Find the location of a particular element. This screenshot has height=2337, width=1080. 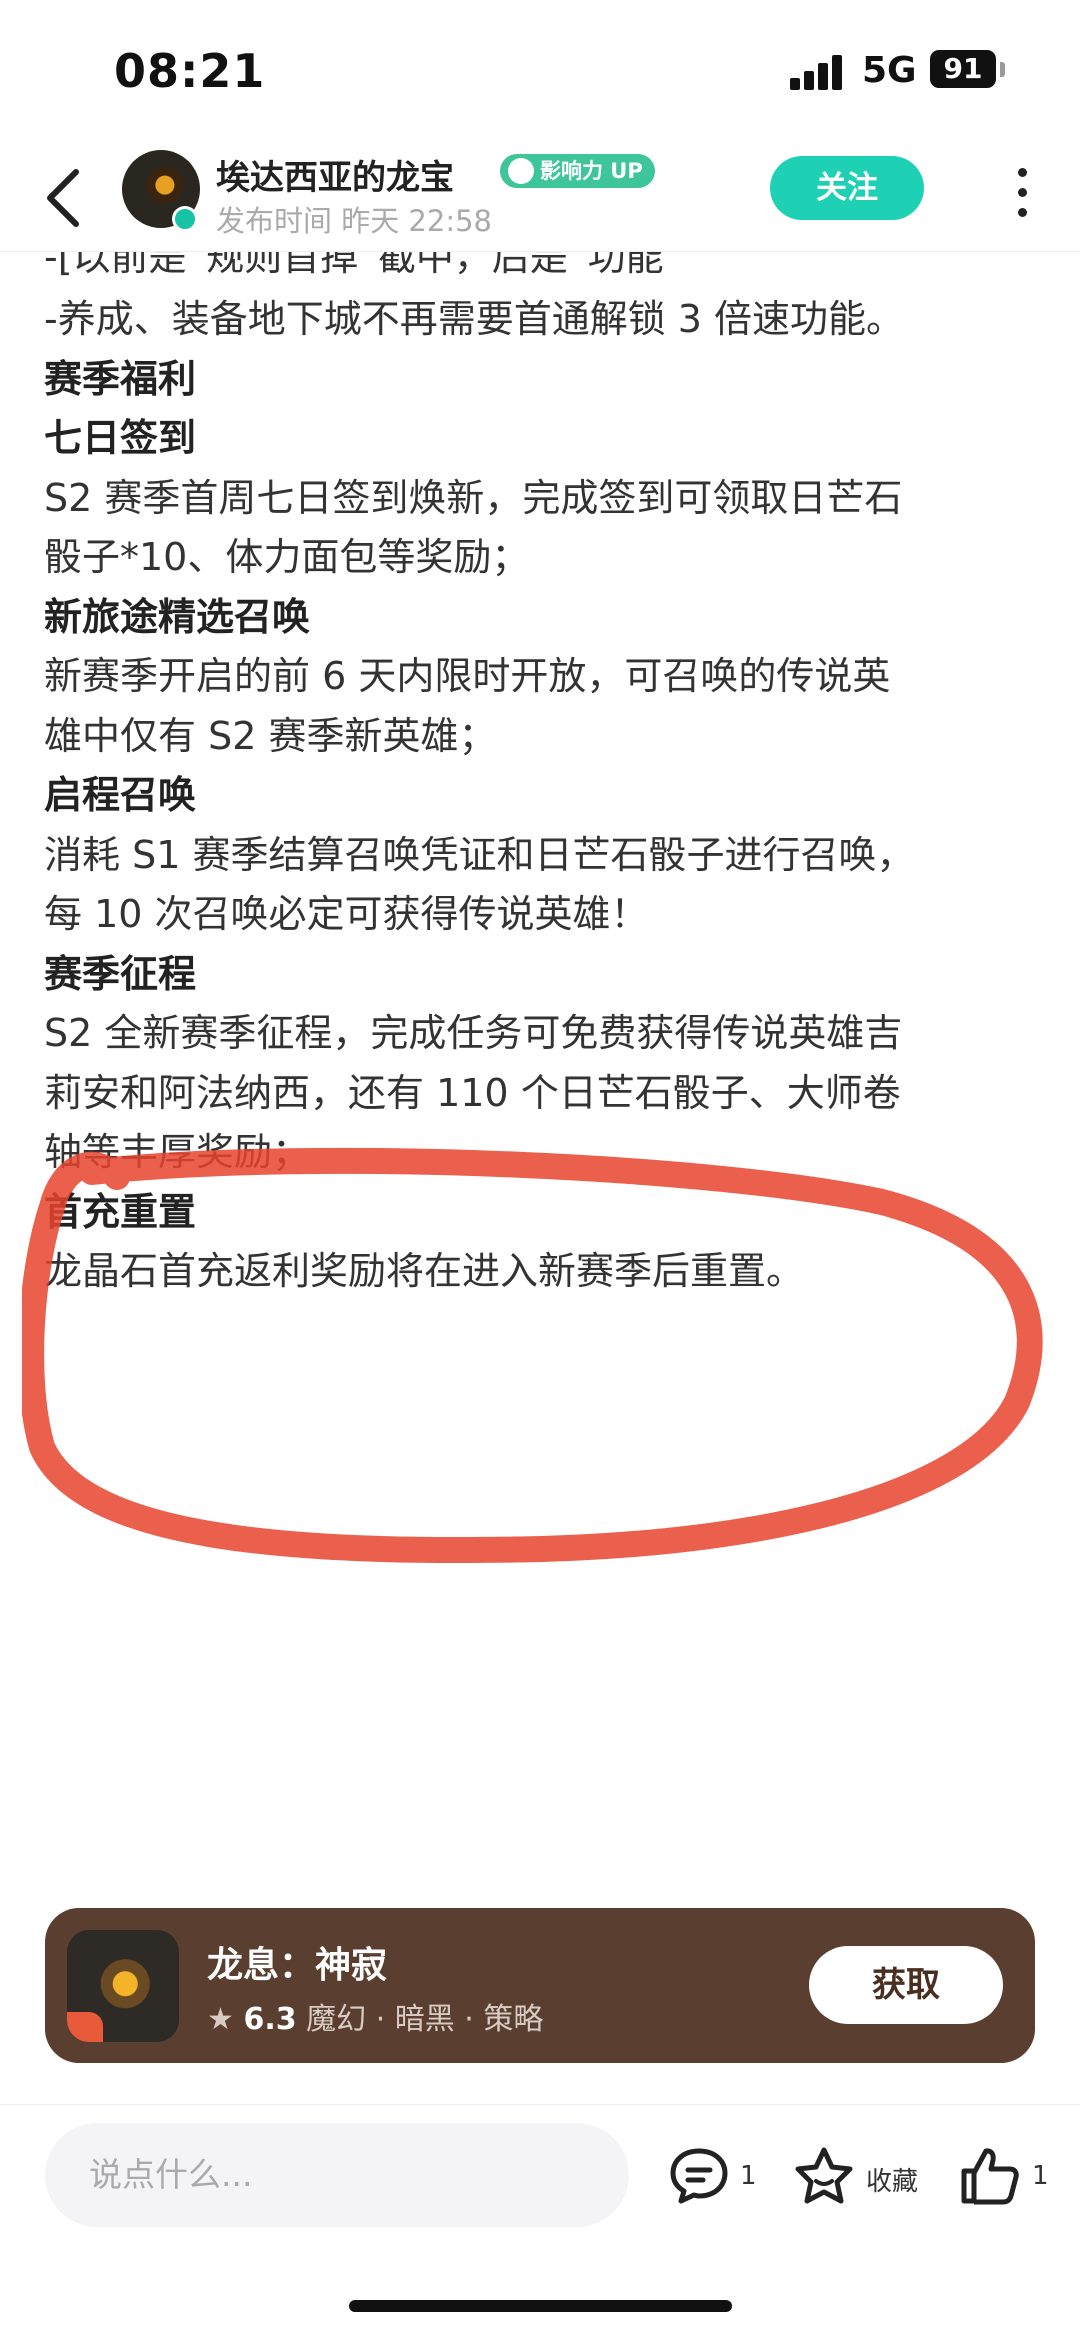

comment-count: 1 is located at coordinates (748, 2176).